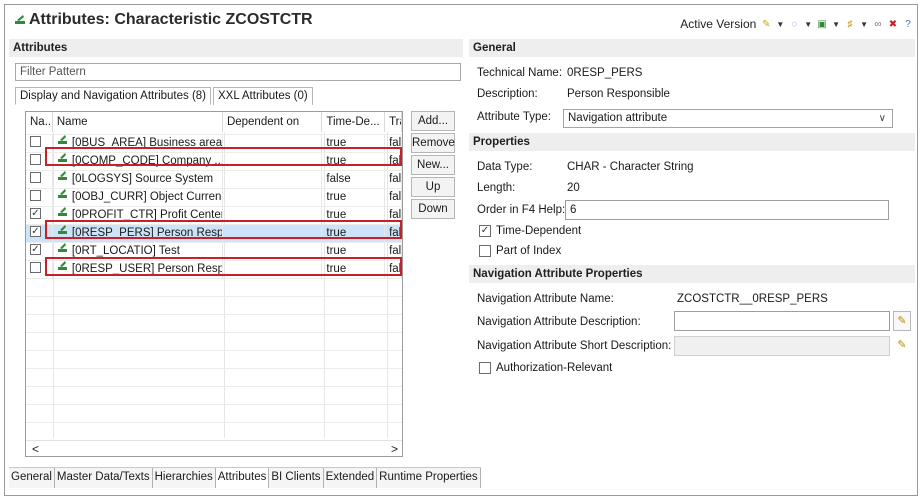 This screenshot has width=922, height=500. Describe the element at coordinates (296, 478) in the screenshot. I see `tab-bi-clients: BI Clients` at that location.